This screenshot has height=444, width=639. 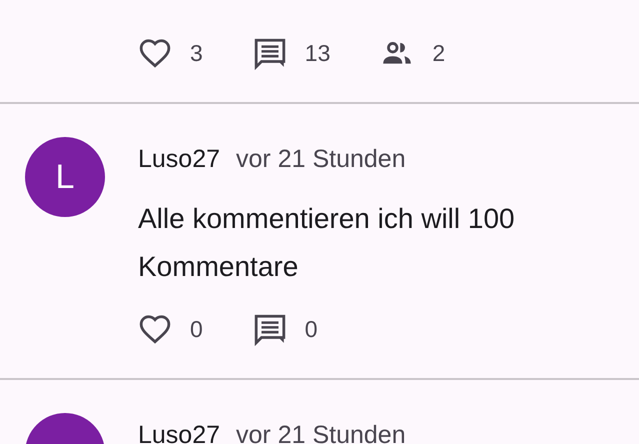 I want to click on post-text: Alle kommentieren ich will 100 Kommentare, so click(x=327, y=243).